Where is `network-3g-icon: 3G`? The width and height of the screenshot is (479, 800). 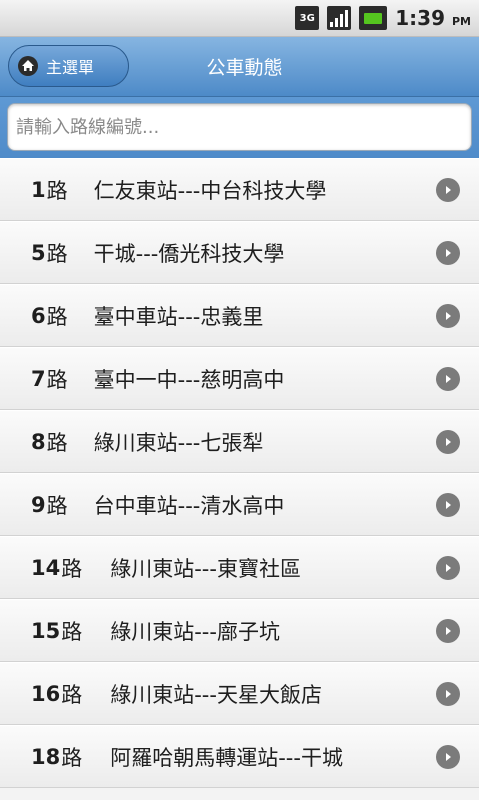
network-3g-icon: 3G is located at coordinates (307, 18).